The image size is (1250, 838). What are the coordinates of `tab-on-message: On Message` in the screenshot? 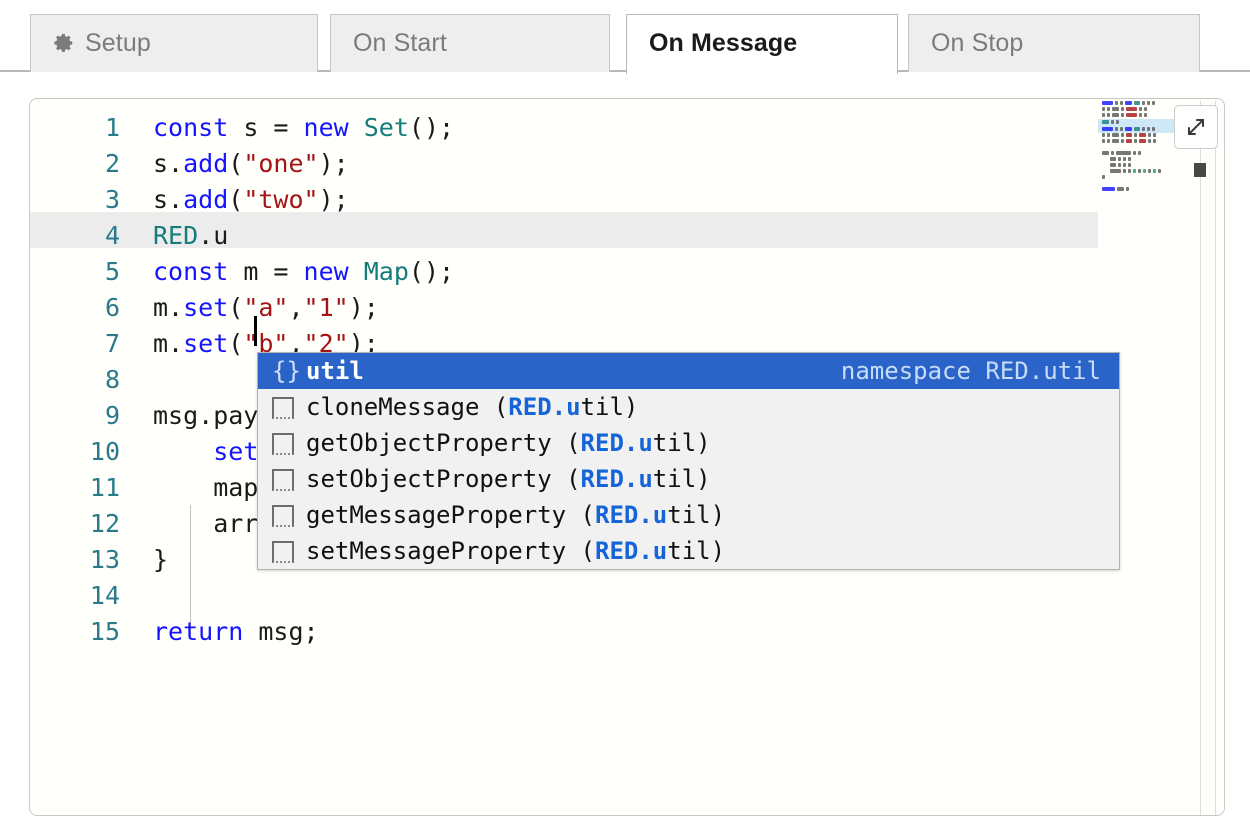 It's located at (762, 44).